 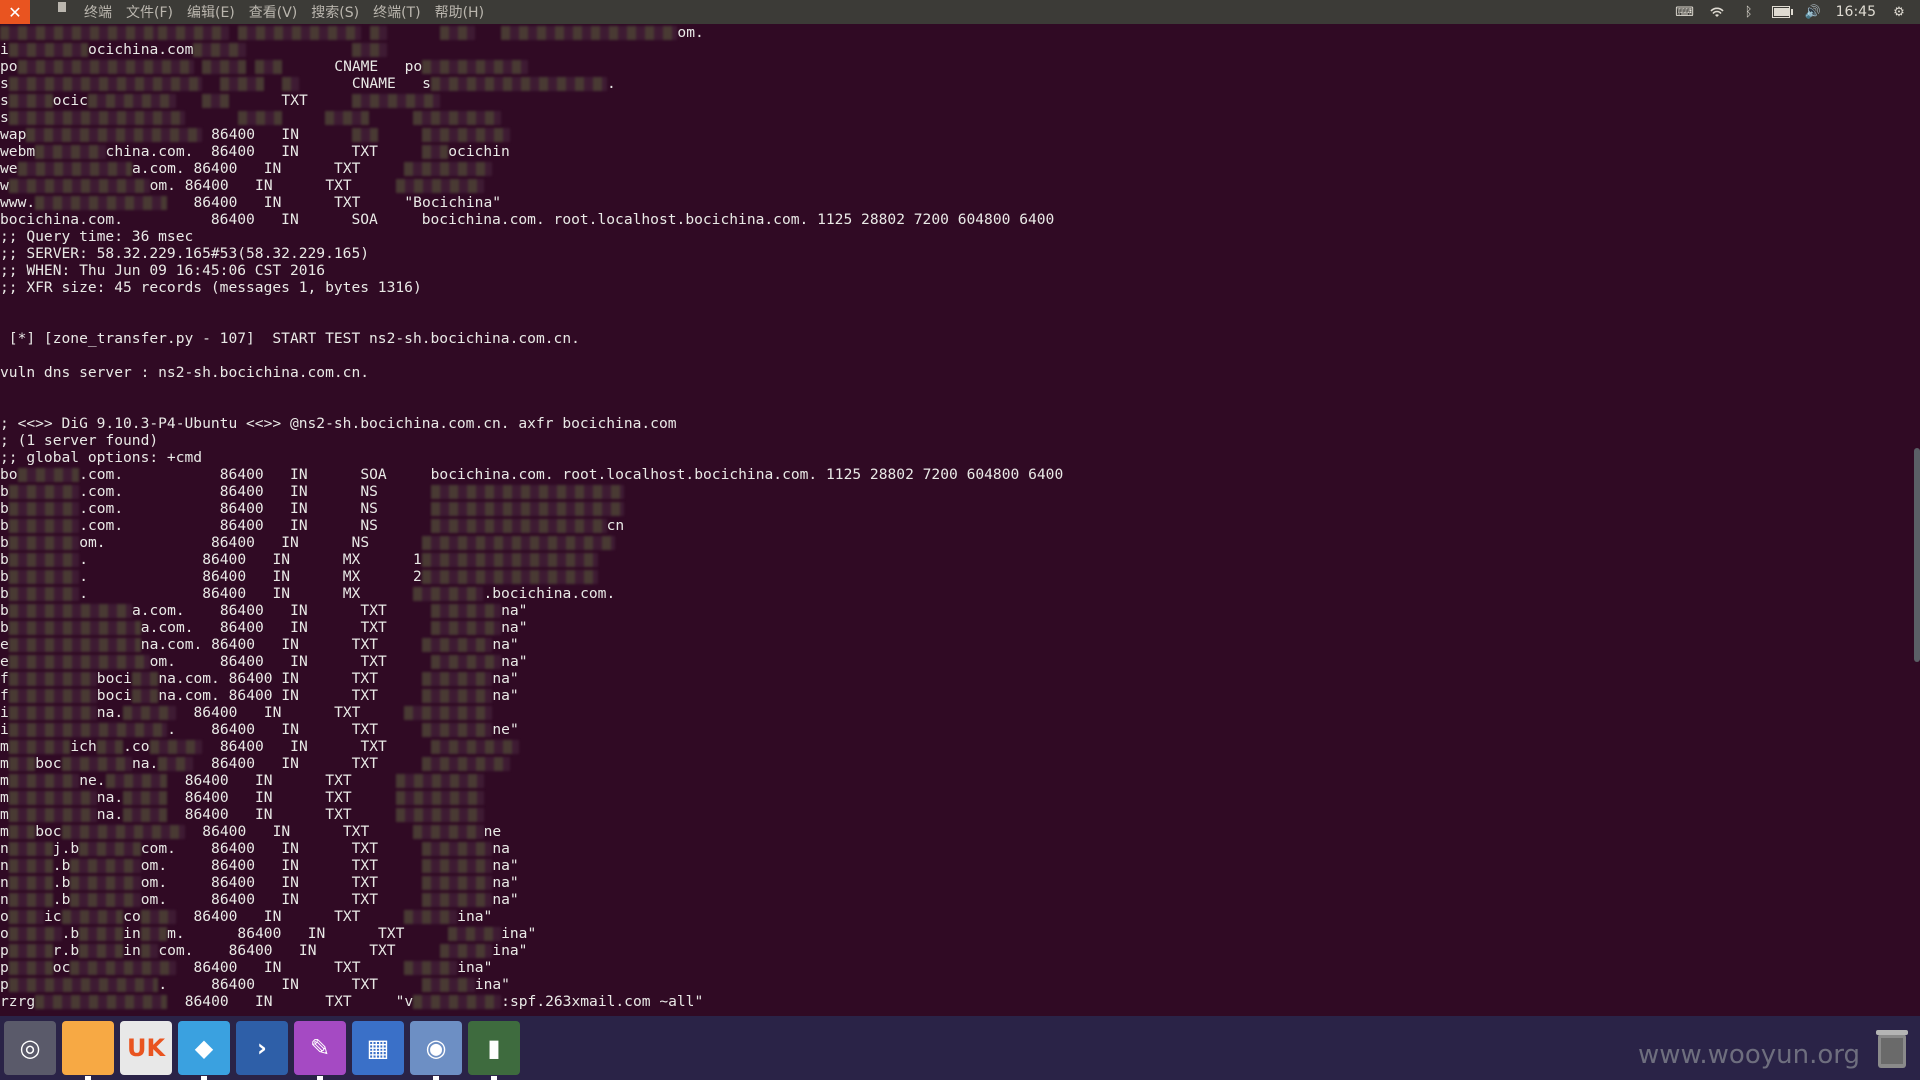 What do you see at coordinates (494, 1050) in the screenshot?
I see `terminal-app-icon: ▮` at bounding box center [494, 1050].